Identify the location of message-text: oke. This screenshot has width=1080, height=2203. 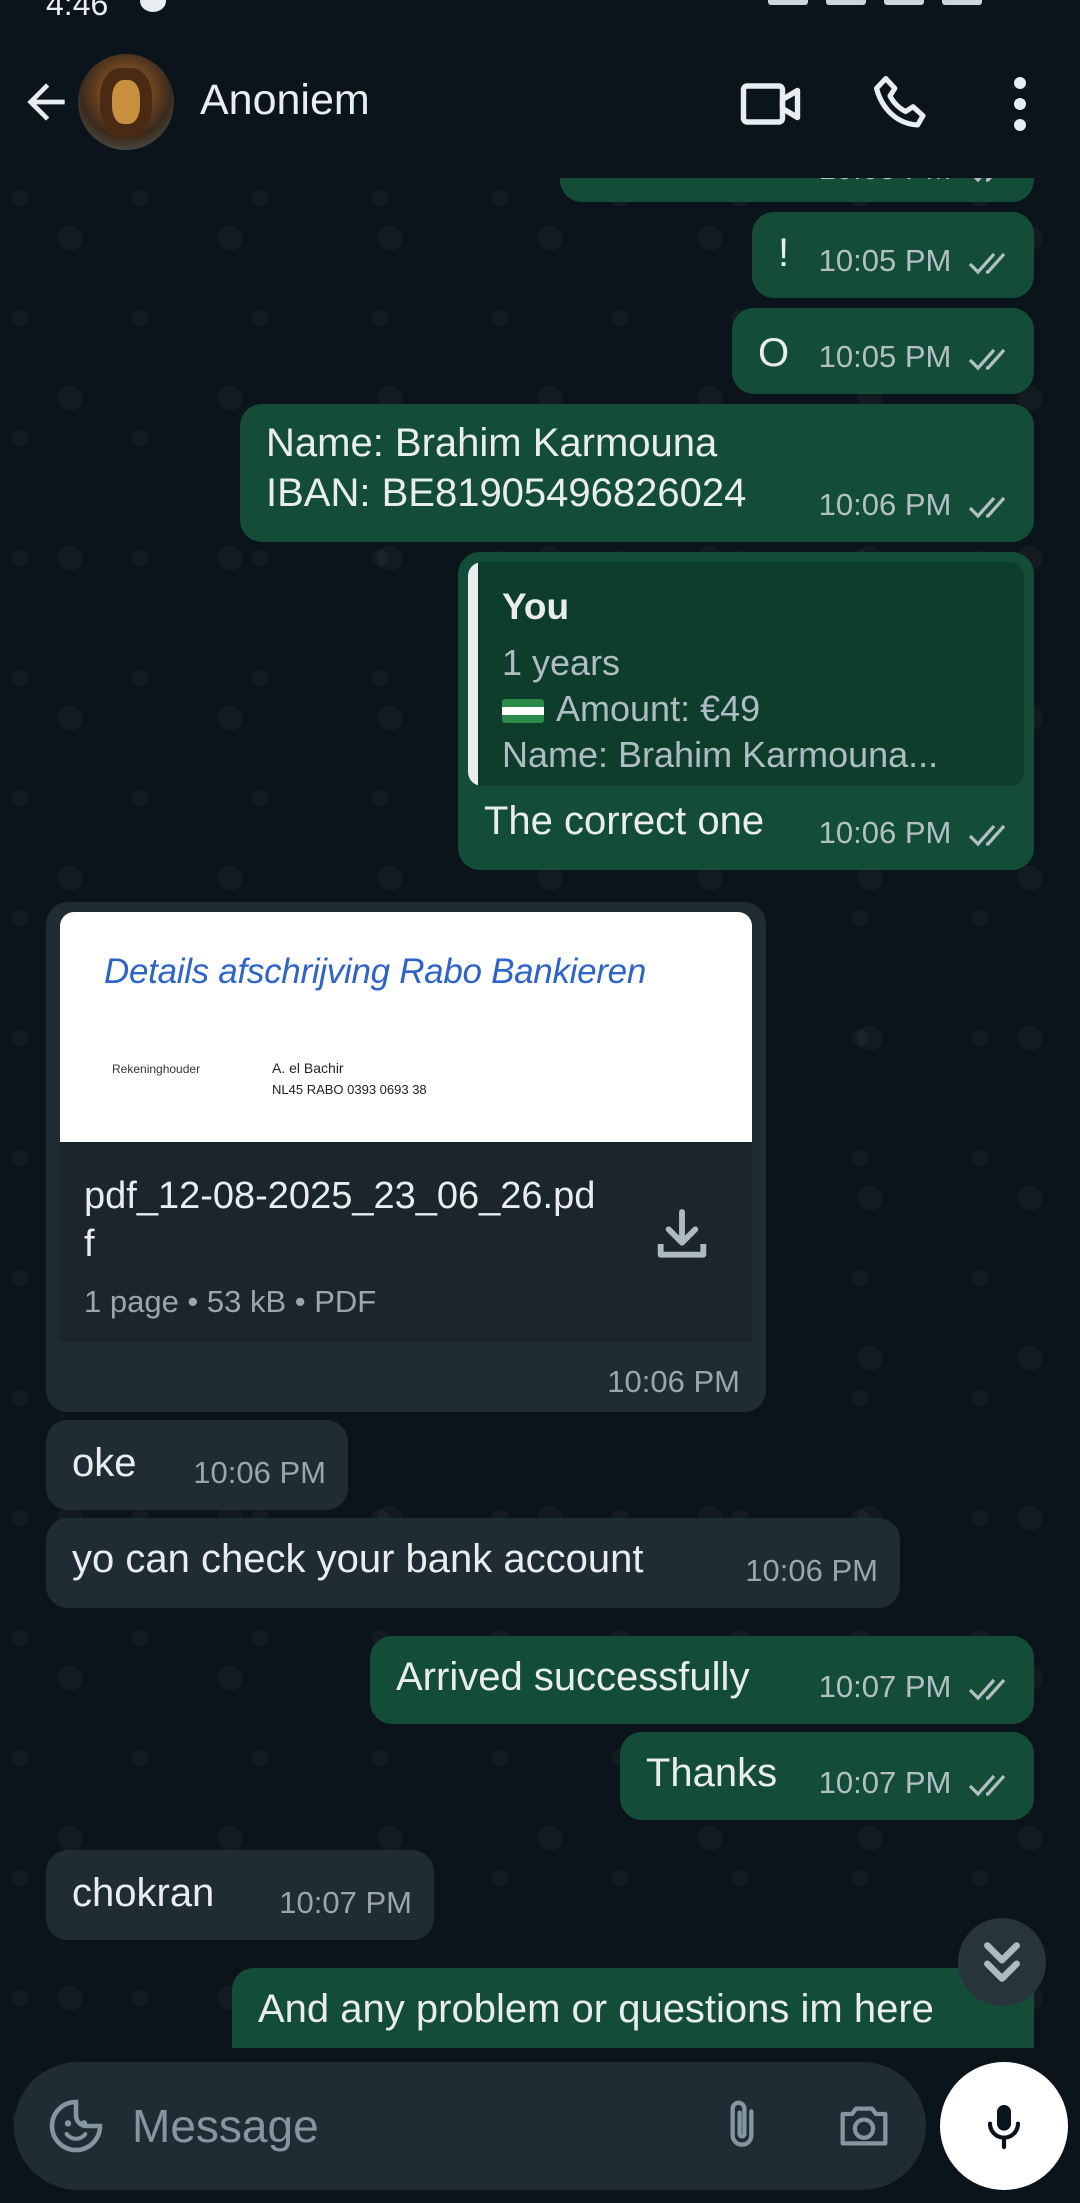
(104, 1463).